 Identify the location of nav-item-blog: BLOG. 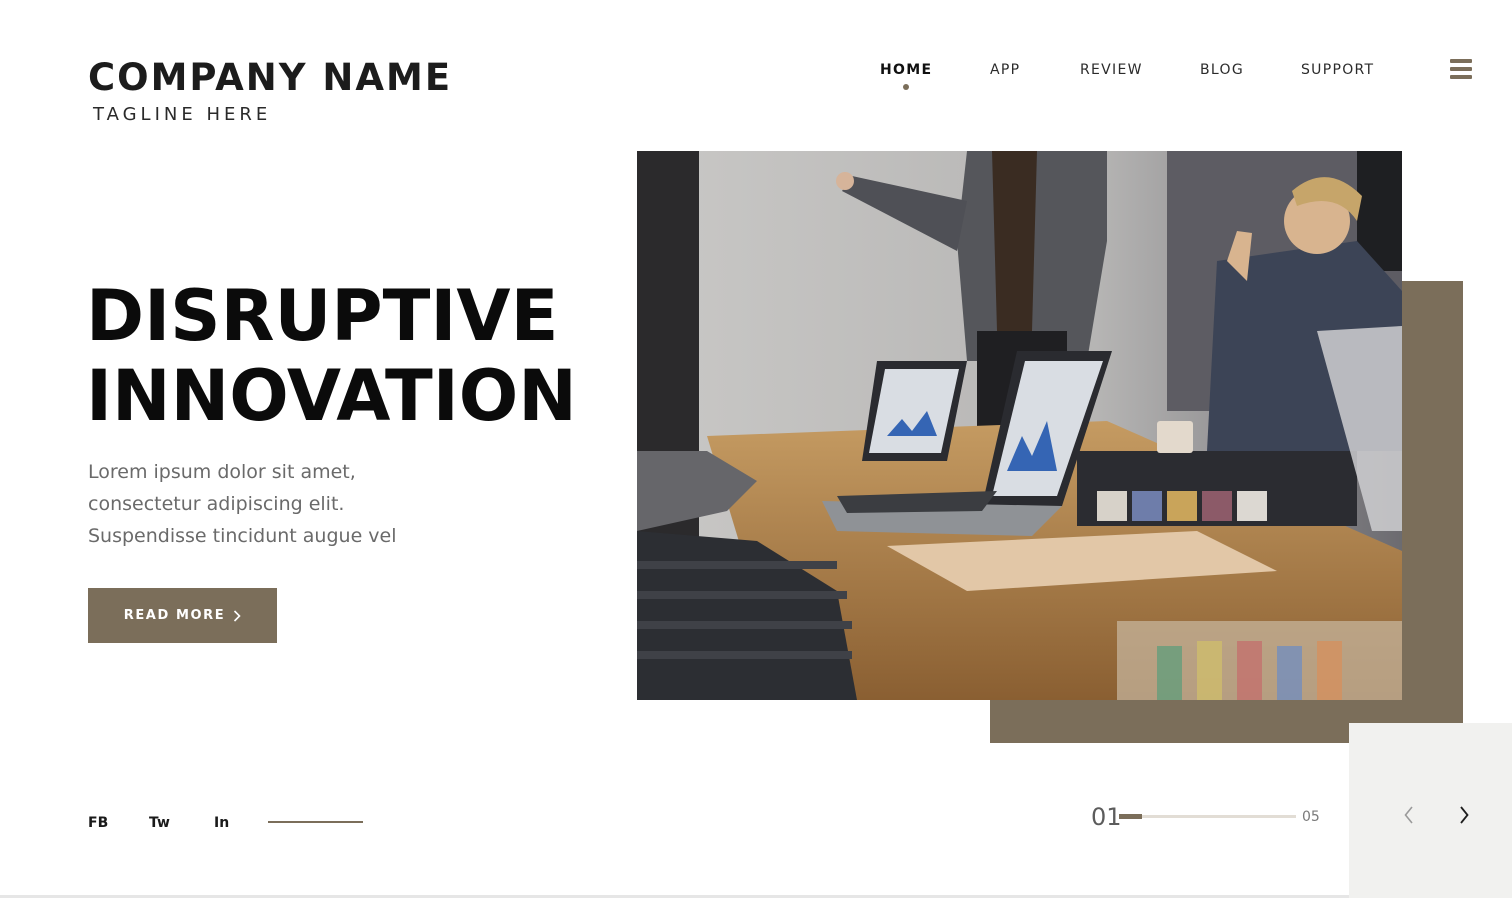
(1222, 70).